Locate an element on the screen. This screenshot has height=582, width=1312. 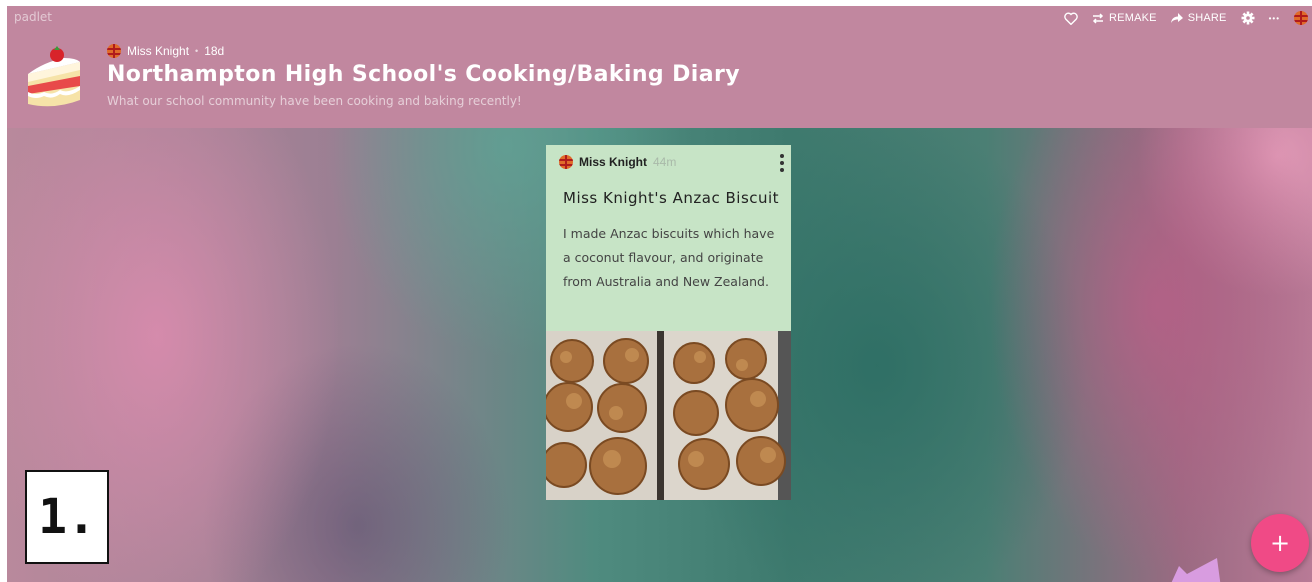
post-author-avatar is located at coordinates (566, 162).